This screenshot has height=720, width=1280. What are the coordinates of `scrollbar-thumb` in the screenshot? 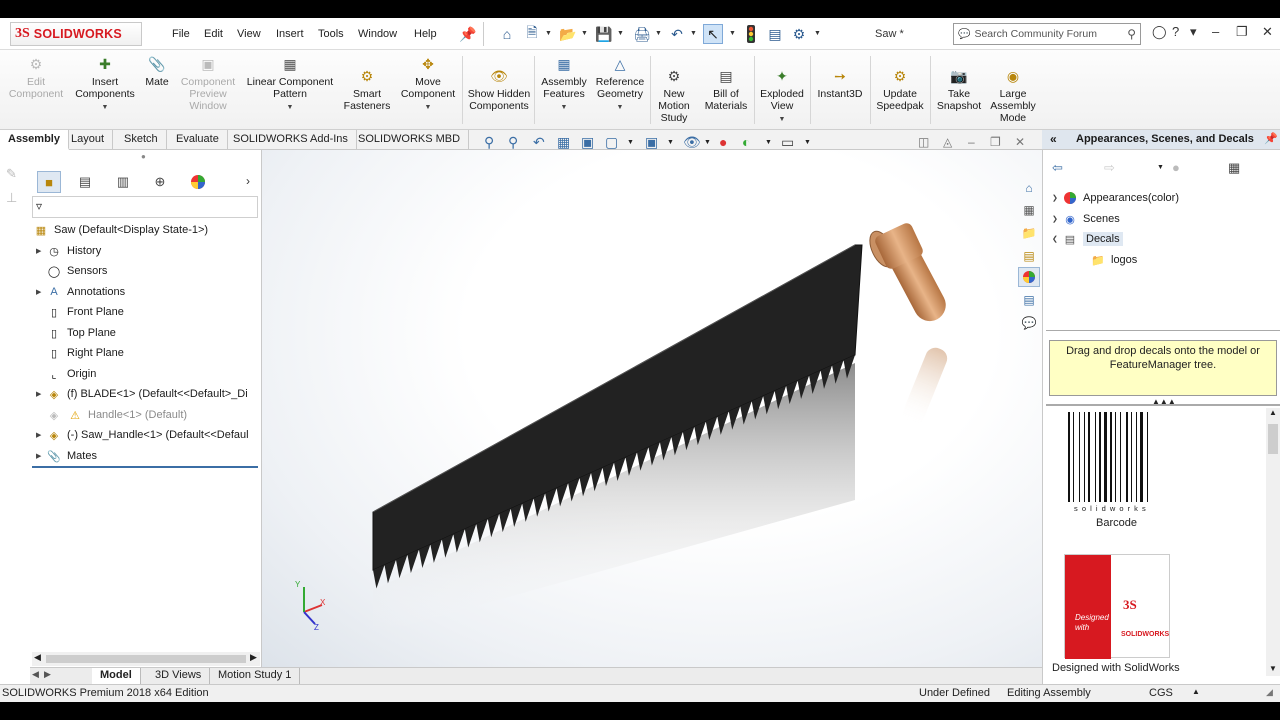 It's located at (1273, 439).